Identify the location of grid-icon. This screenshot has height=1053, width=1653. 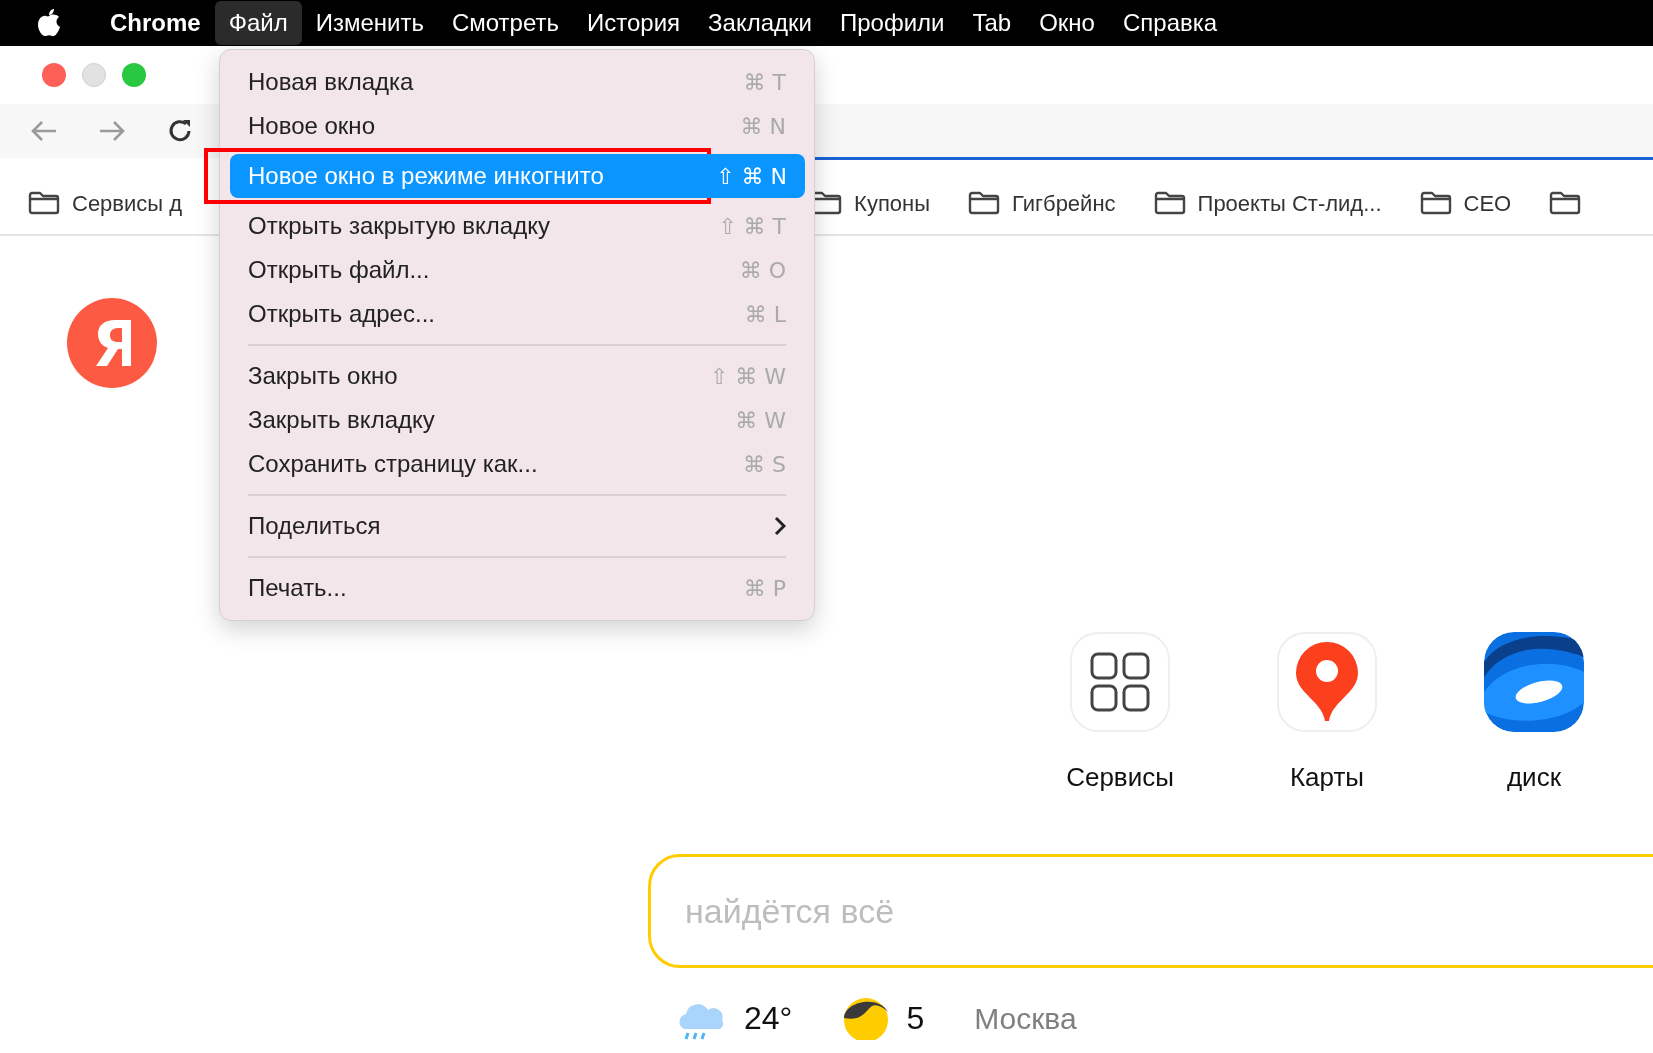
(1120, 682).